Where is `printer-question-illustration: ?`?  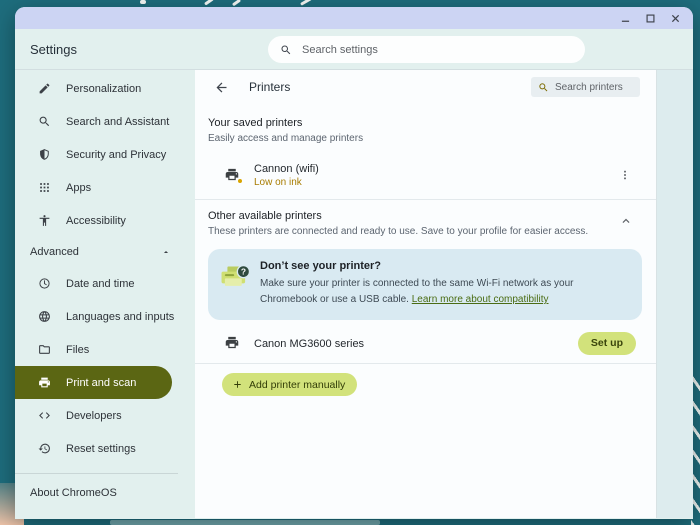
printer-question-illustration: ? is located at coordinates (235, 286).